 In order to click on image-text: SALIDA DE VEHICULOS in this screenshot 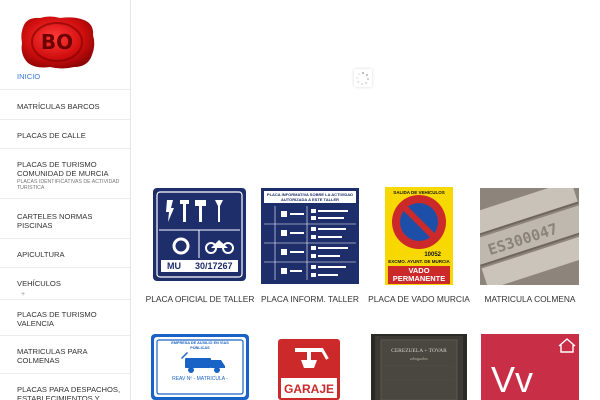, I will do `click(419, 192)`.